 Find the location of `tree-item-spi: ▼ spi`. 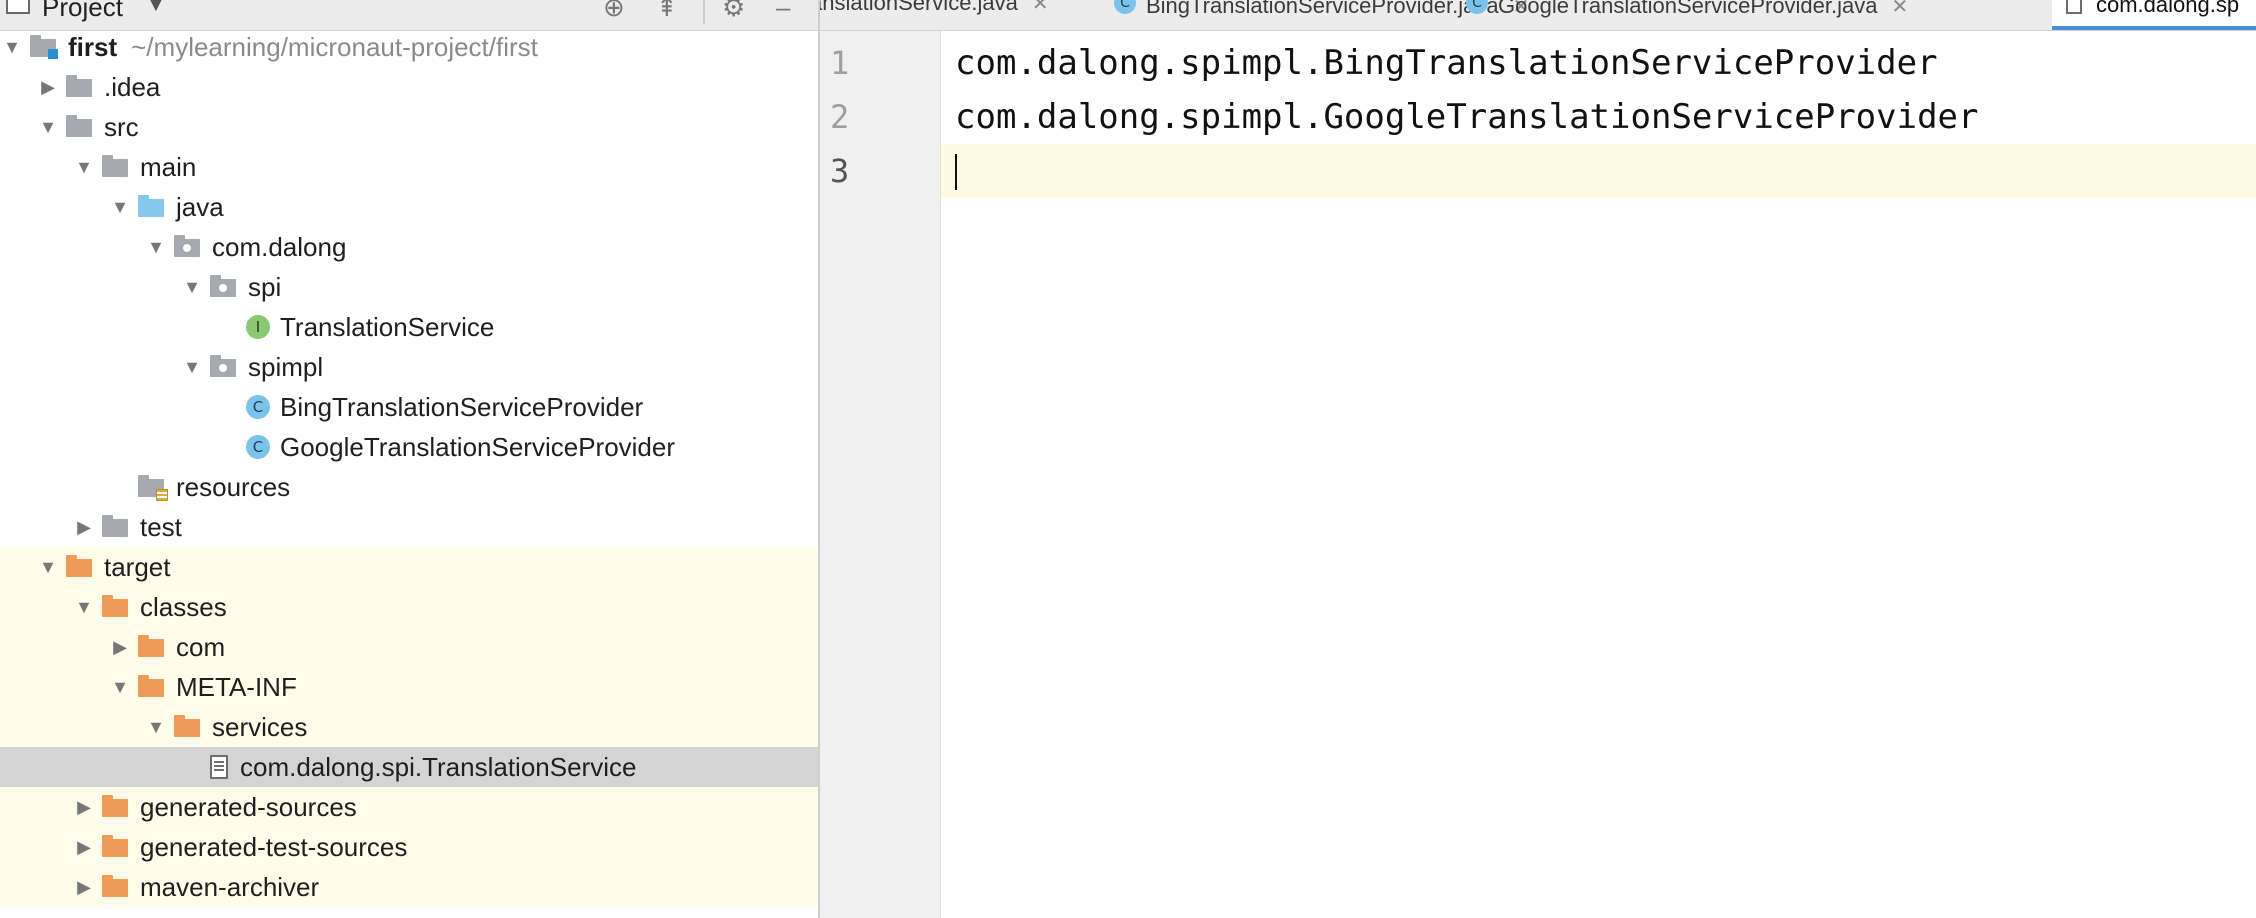

tree-item-spi: ▼ spi is located at coordinates (409, 287).